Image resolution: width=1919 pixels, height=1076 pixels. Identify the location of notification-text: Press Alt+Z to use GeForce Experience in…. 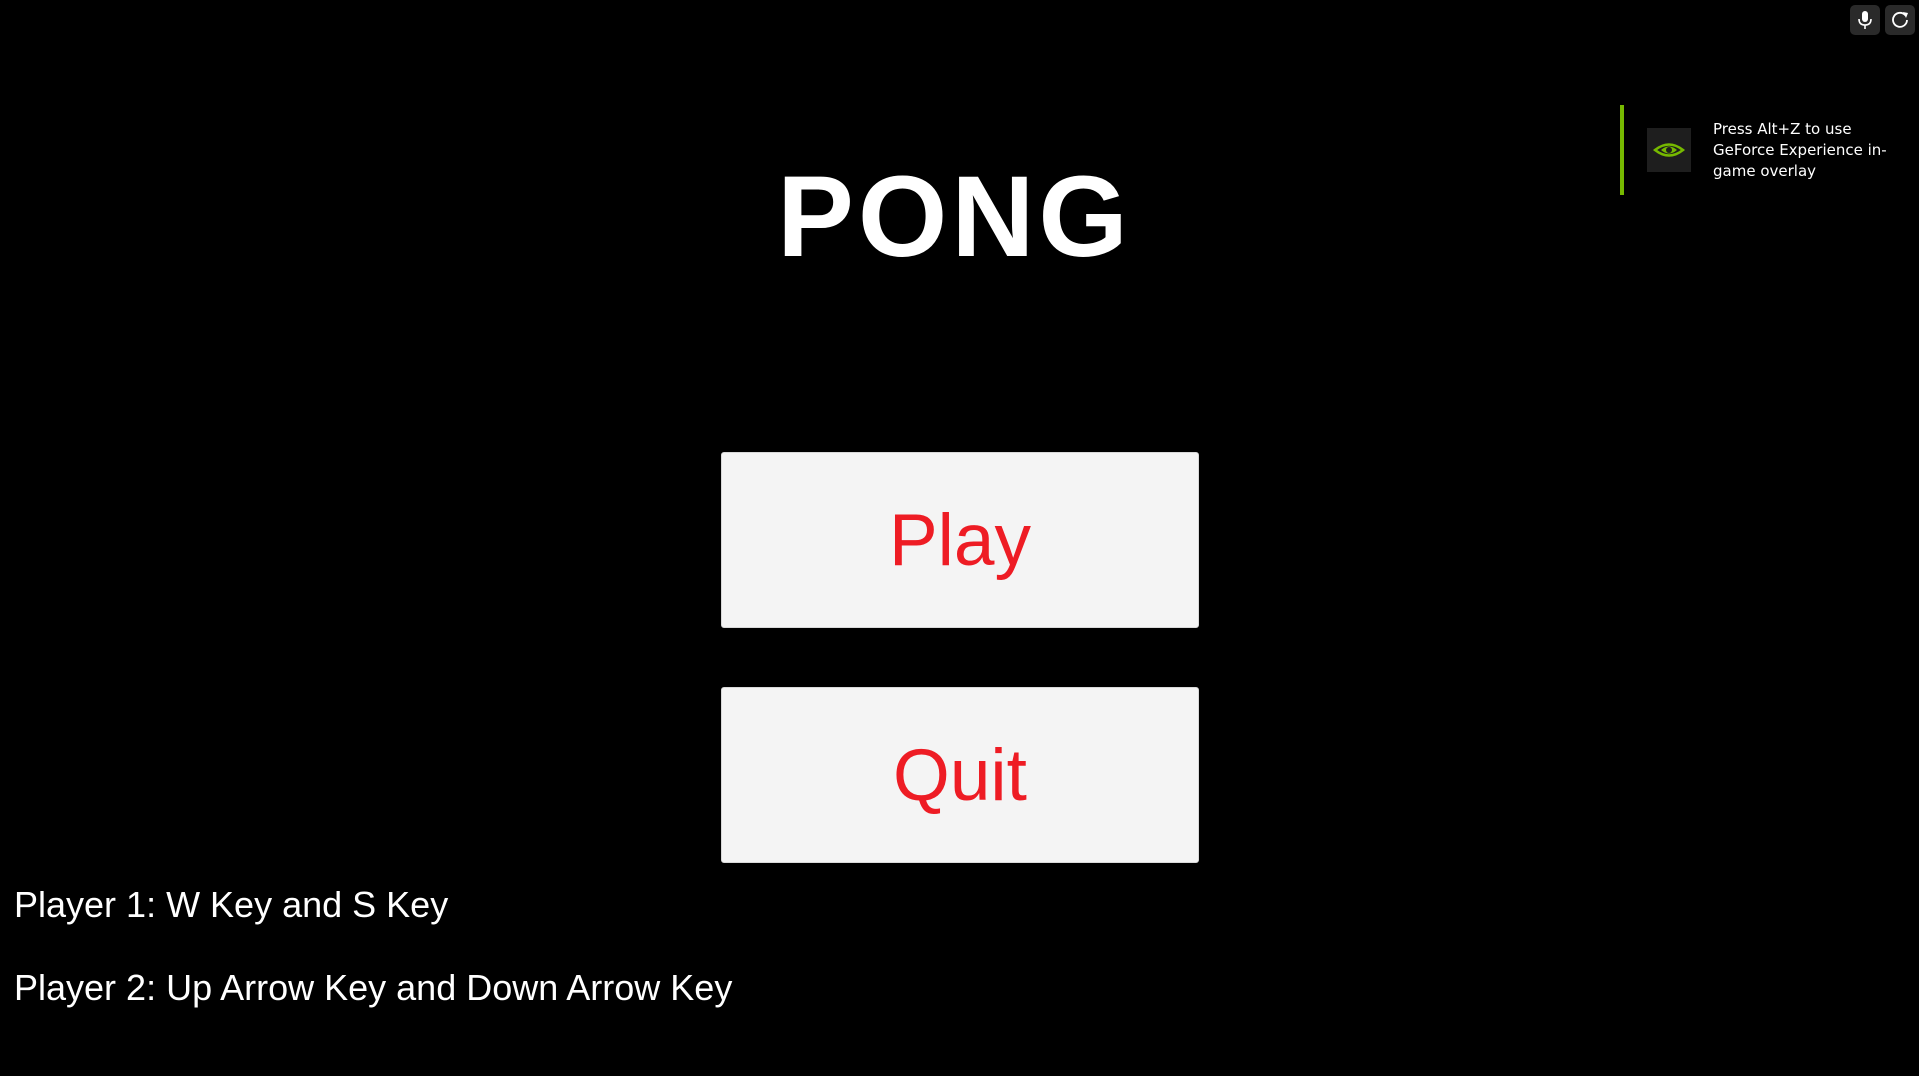
(1800, 150).